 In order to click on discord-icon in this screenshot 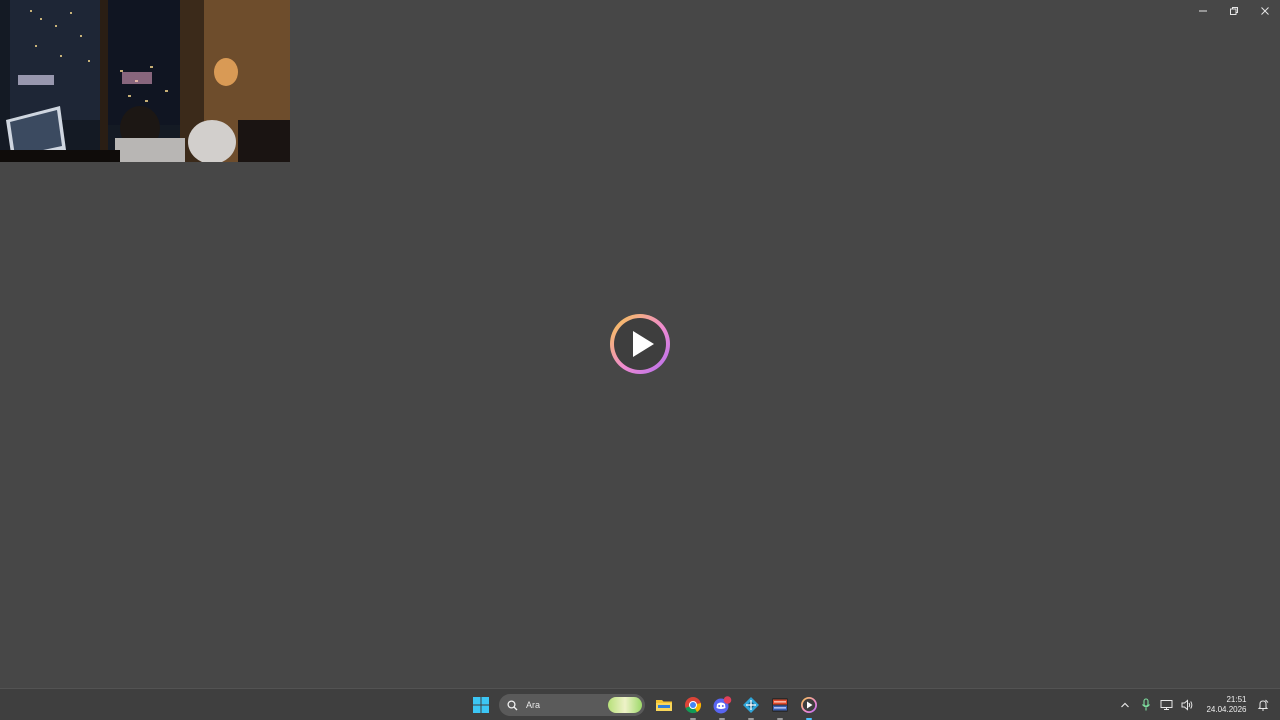, I will do `click(722, 705)`.